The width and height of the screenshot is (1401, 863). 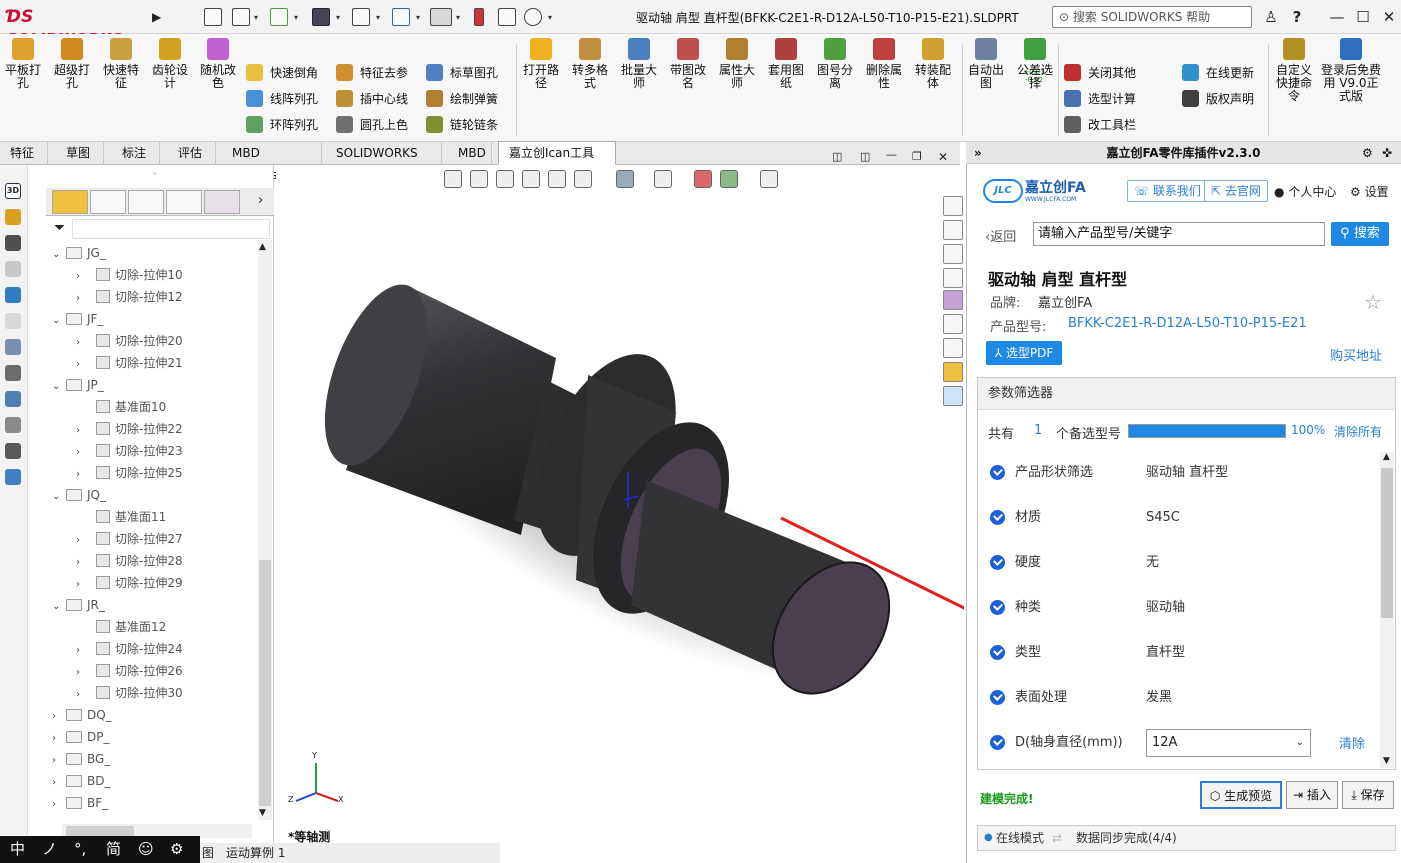 I want to click on tree-folder: › DP_, so click(x=80, y=738).